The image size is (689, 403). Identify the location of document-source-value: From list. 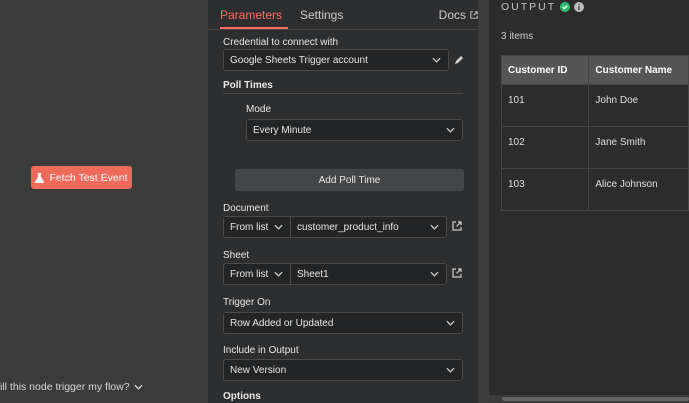
(249, 227).